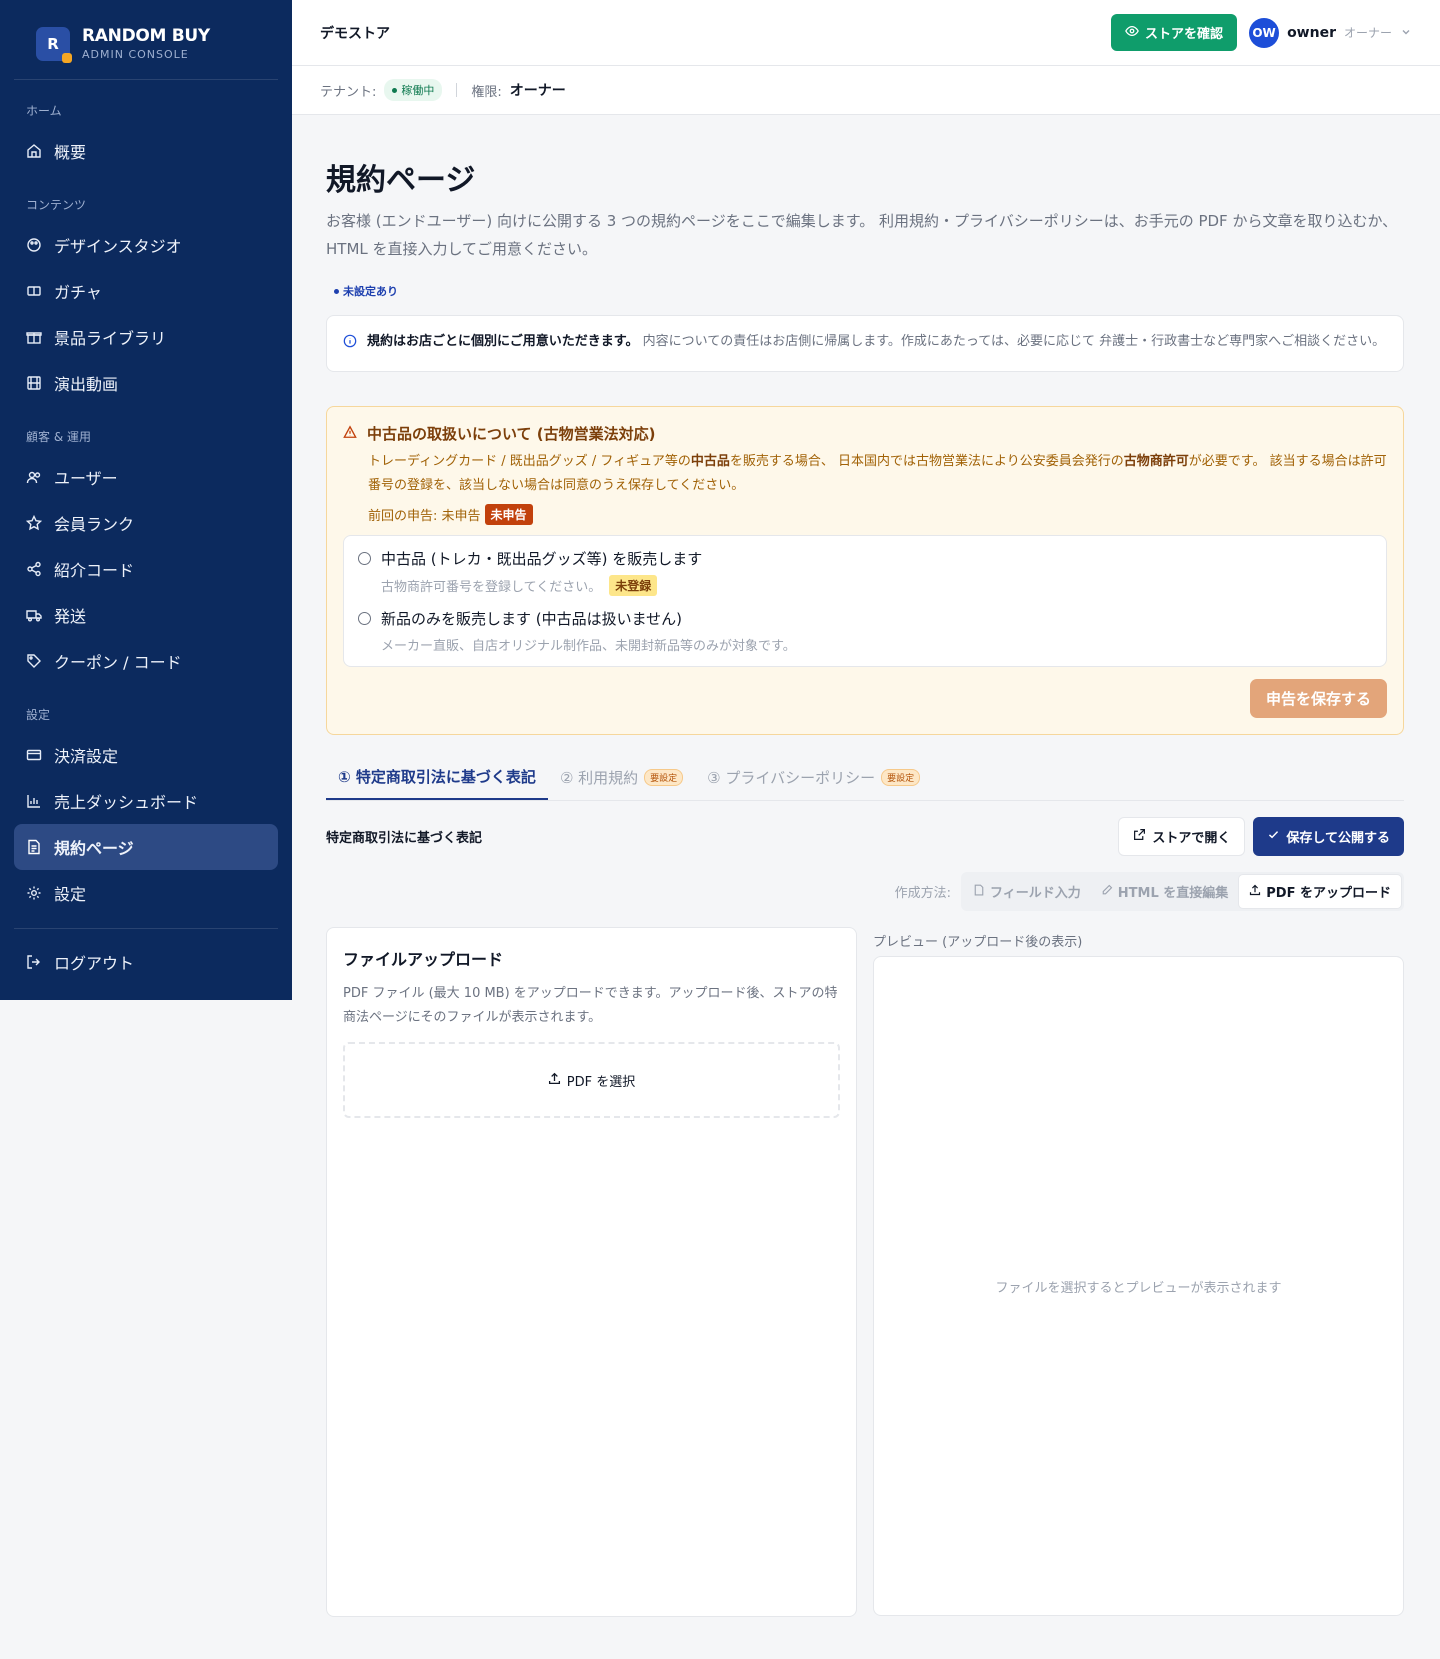 The height and width of the screenshot is (1659, 1440). What do you see at coordinates (146, 291) in the screenshot?
I see `sidebar-item-gacha: ガチャ` at bounding box center [146, 291].